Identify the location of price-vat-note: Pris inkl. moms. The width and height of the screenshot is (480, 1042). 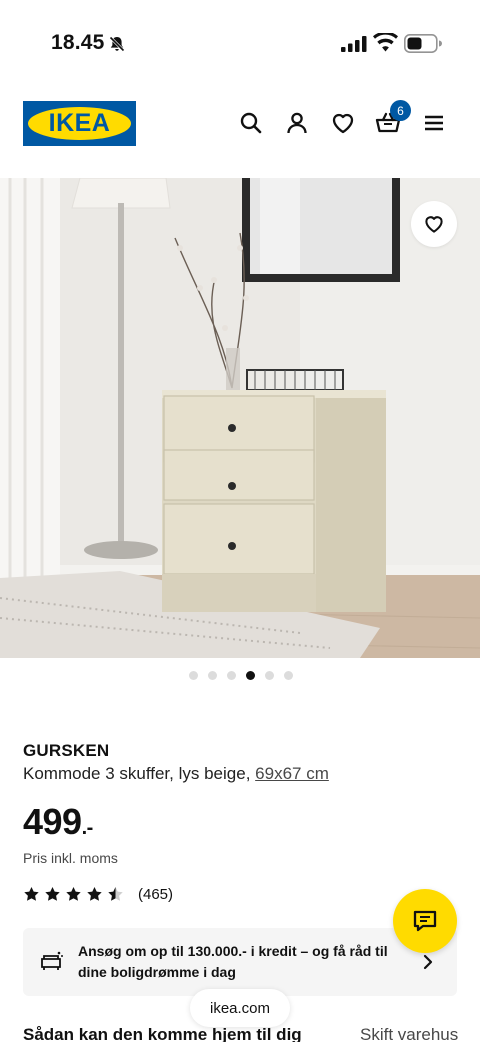
(70, 858).